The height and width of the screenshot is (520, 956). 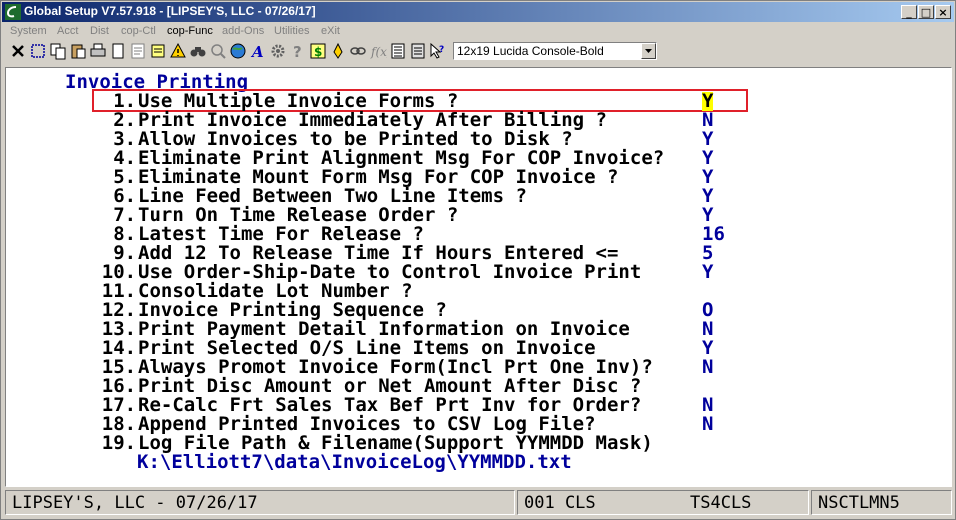 What do you see at coordinates (530, 51) in the screenshot?
I see `font-select-value: 12x19 Lucida Console-Bold` at bounding box center [530, 51].